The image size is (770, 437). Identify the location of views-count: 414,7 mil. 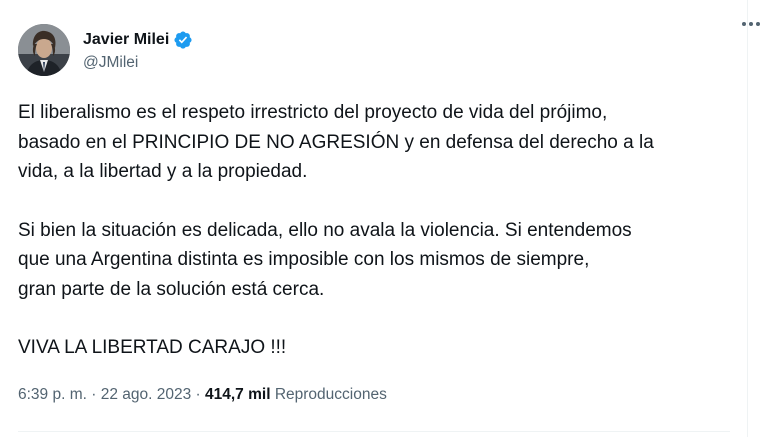
(238, 394).